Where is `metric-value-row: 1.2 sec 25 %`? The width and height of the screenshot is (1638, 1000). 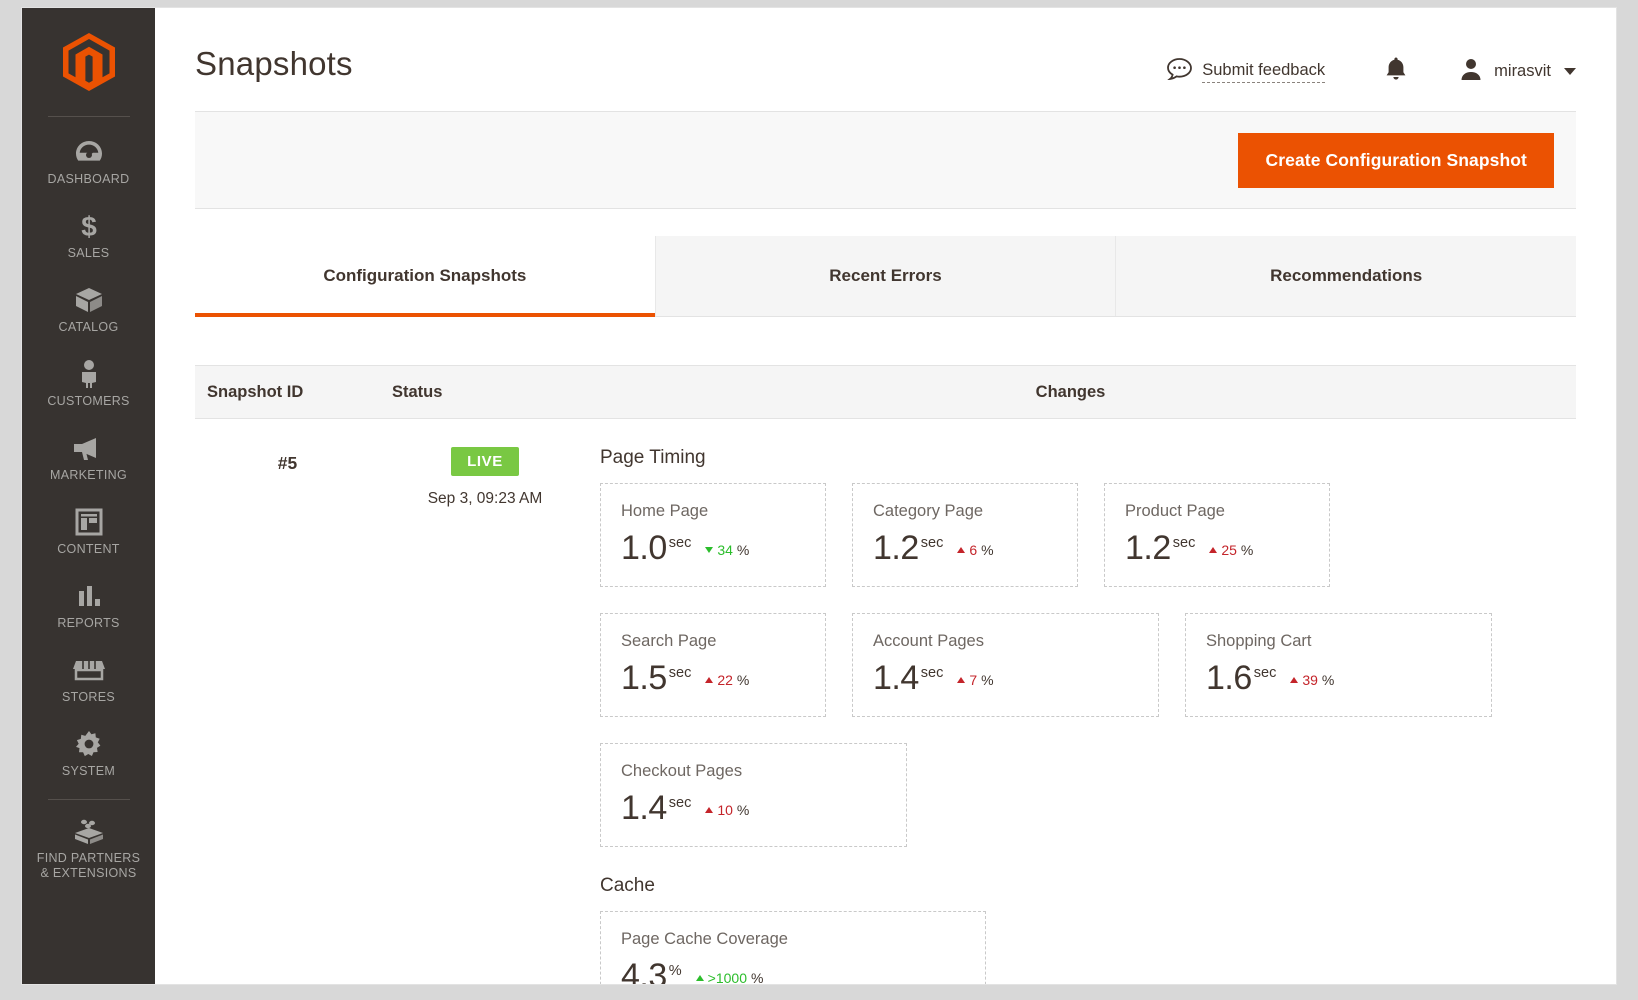
metric-value-row: 1.2 sec 25 % is located at coordinates (1217, 548).